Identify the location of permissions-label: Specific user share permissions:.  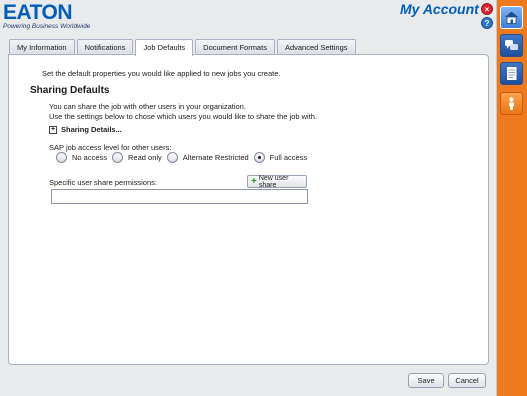
(103, 182).